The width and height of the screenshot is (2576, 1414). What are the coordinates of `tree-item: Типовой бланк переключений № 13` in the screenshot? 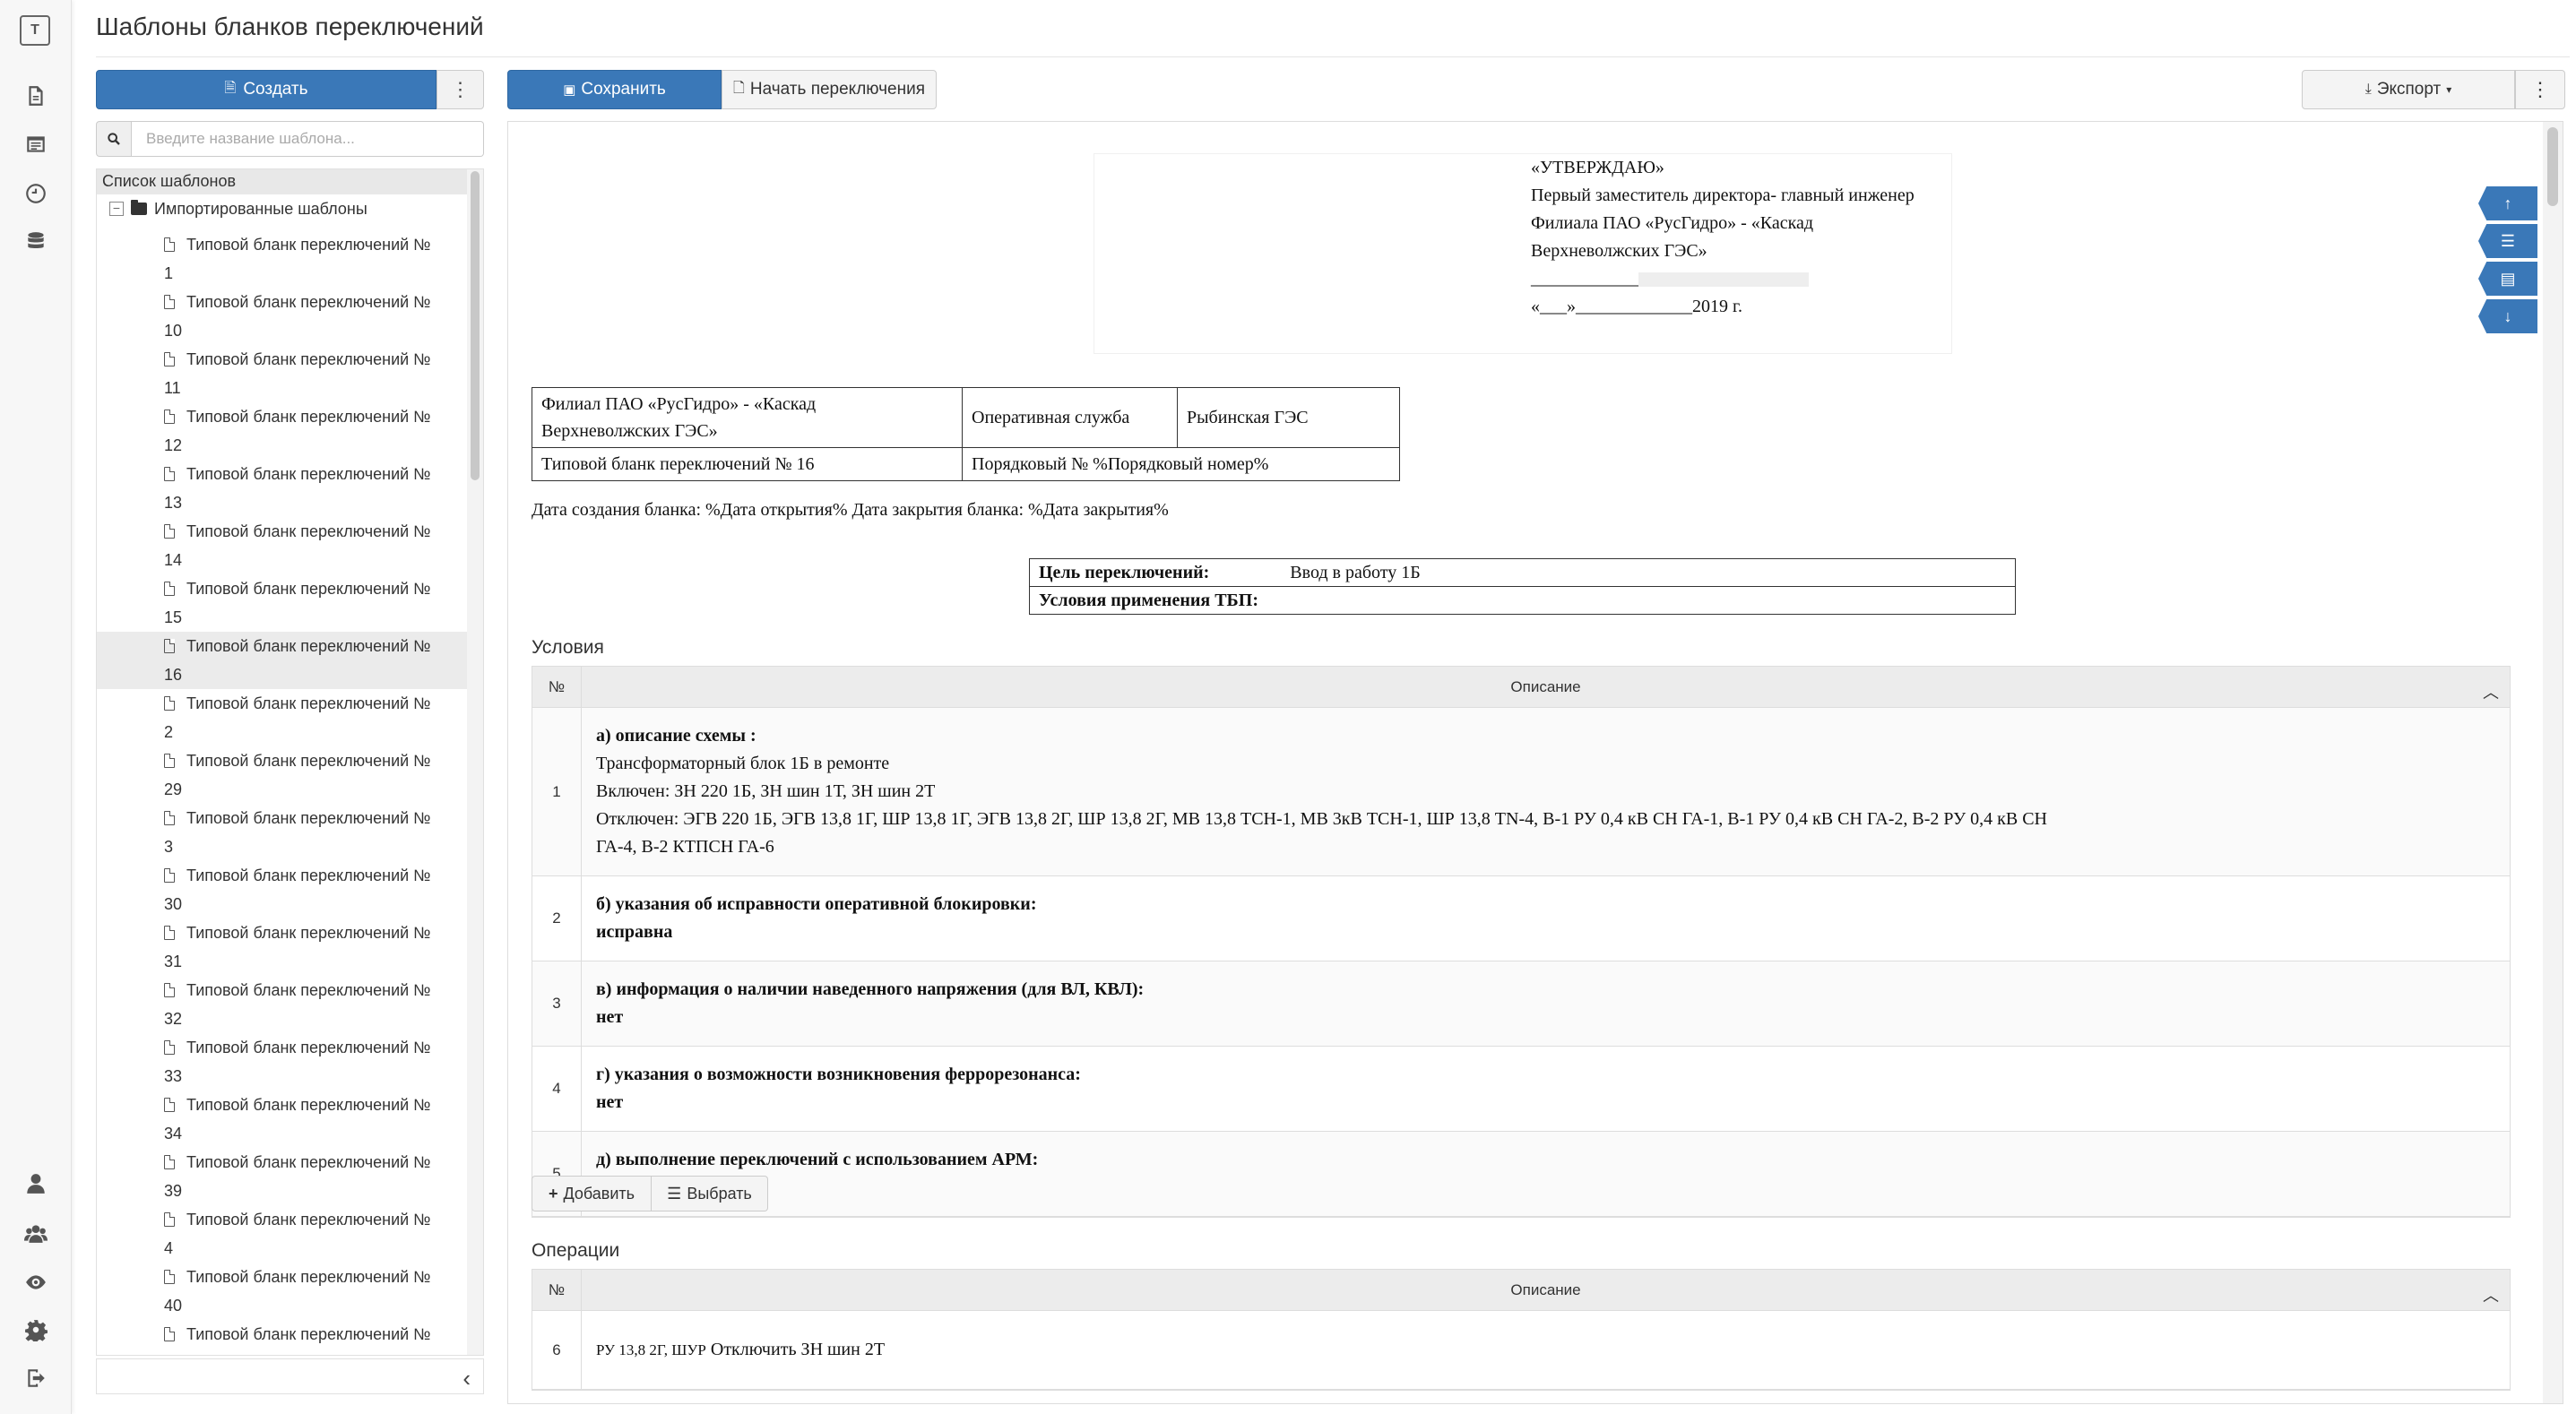 It's located at (282, 488).